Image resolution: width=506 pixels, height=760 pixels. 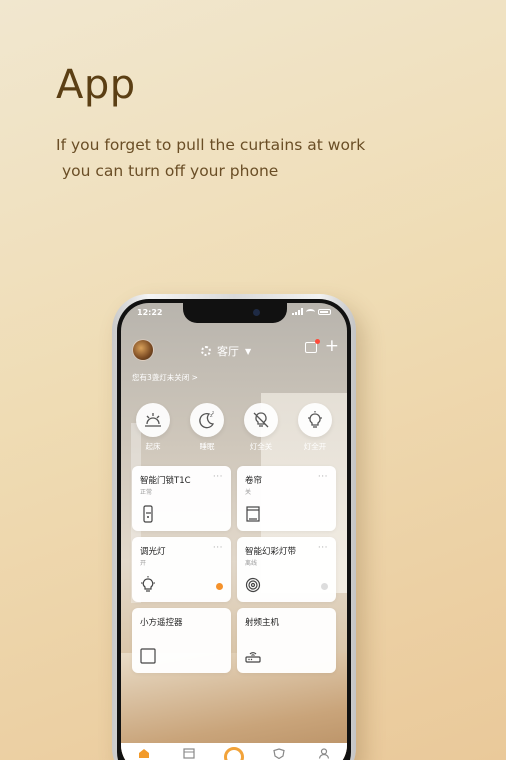 I want to click on device-status: 离线, so click(x=251, y=563).